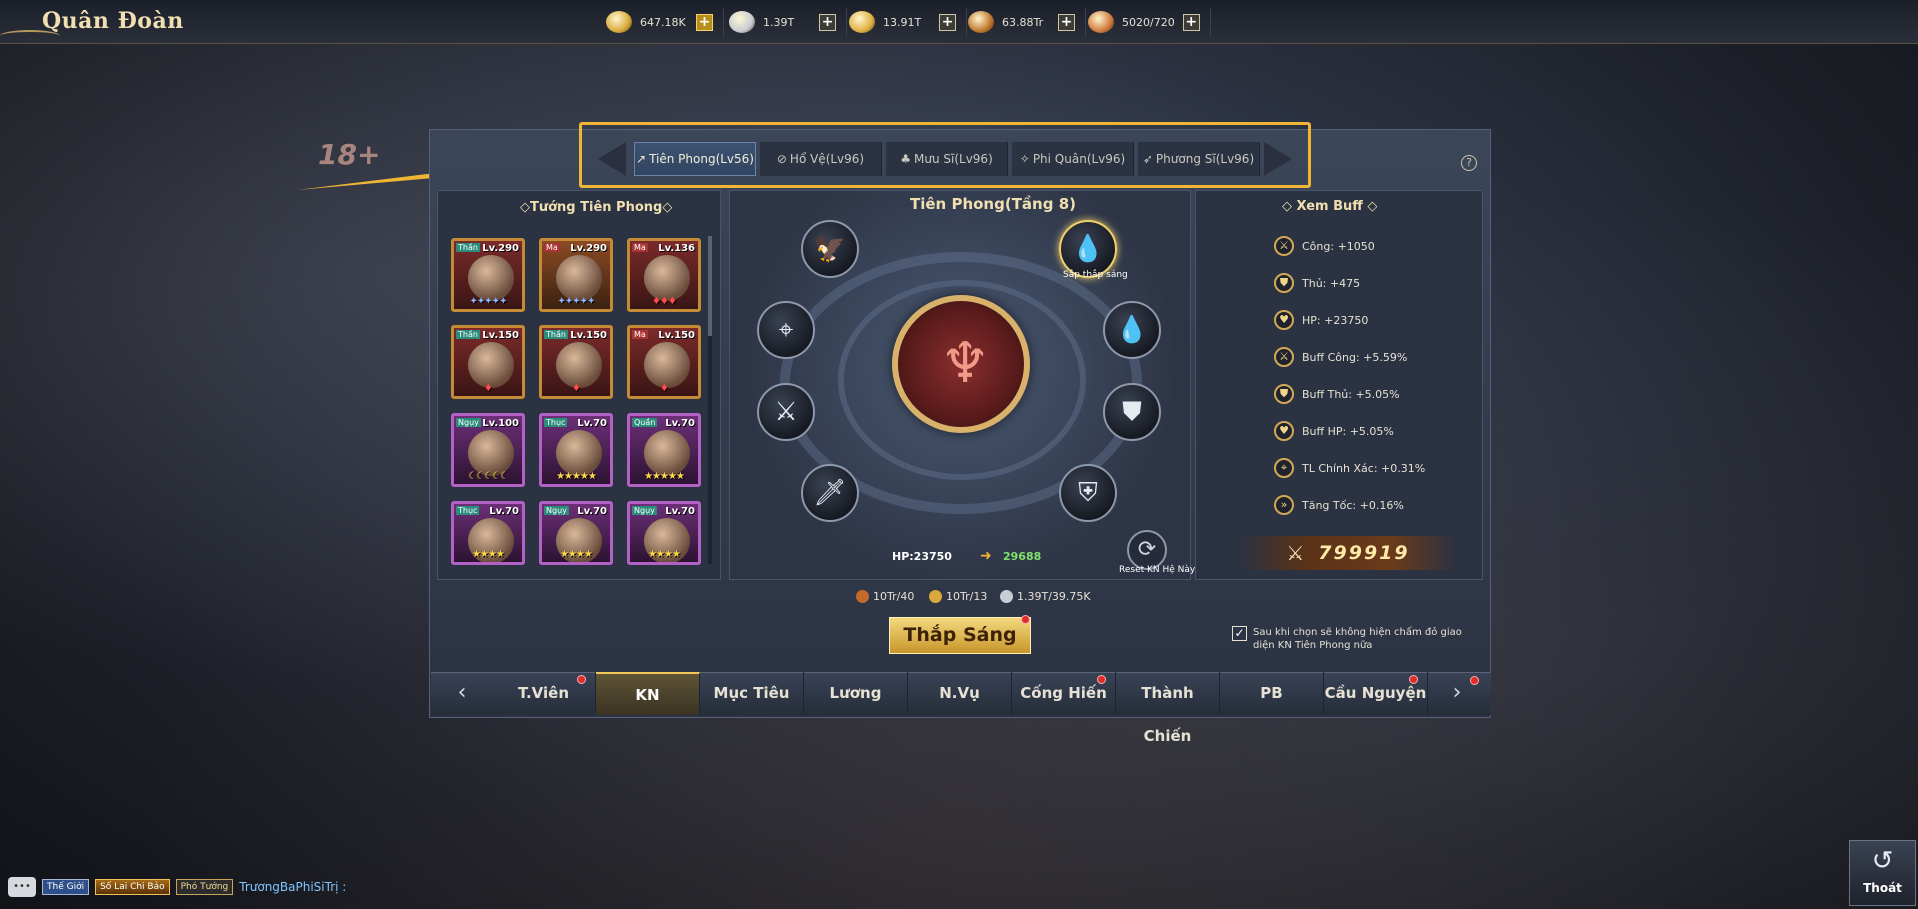  What do you see at coordinates (1284, 431) in the screenshot?
I see `buff-icon: ♥` at bounding box center [1284, 431].